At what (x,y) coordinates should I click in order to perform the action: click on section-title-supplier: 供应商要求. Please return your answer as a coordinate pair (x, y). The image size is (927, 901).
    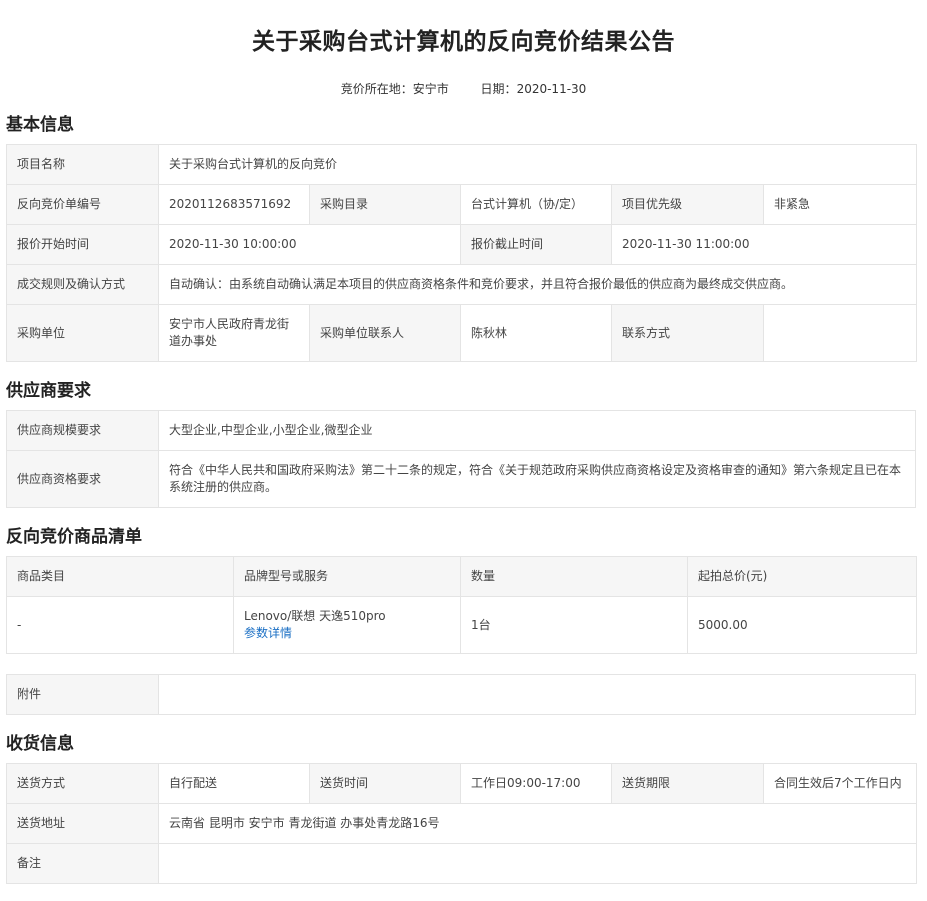
    Looking at the image, I should click on (48, 391).